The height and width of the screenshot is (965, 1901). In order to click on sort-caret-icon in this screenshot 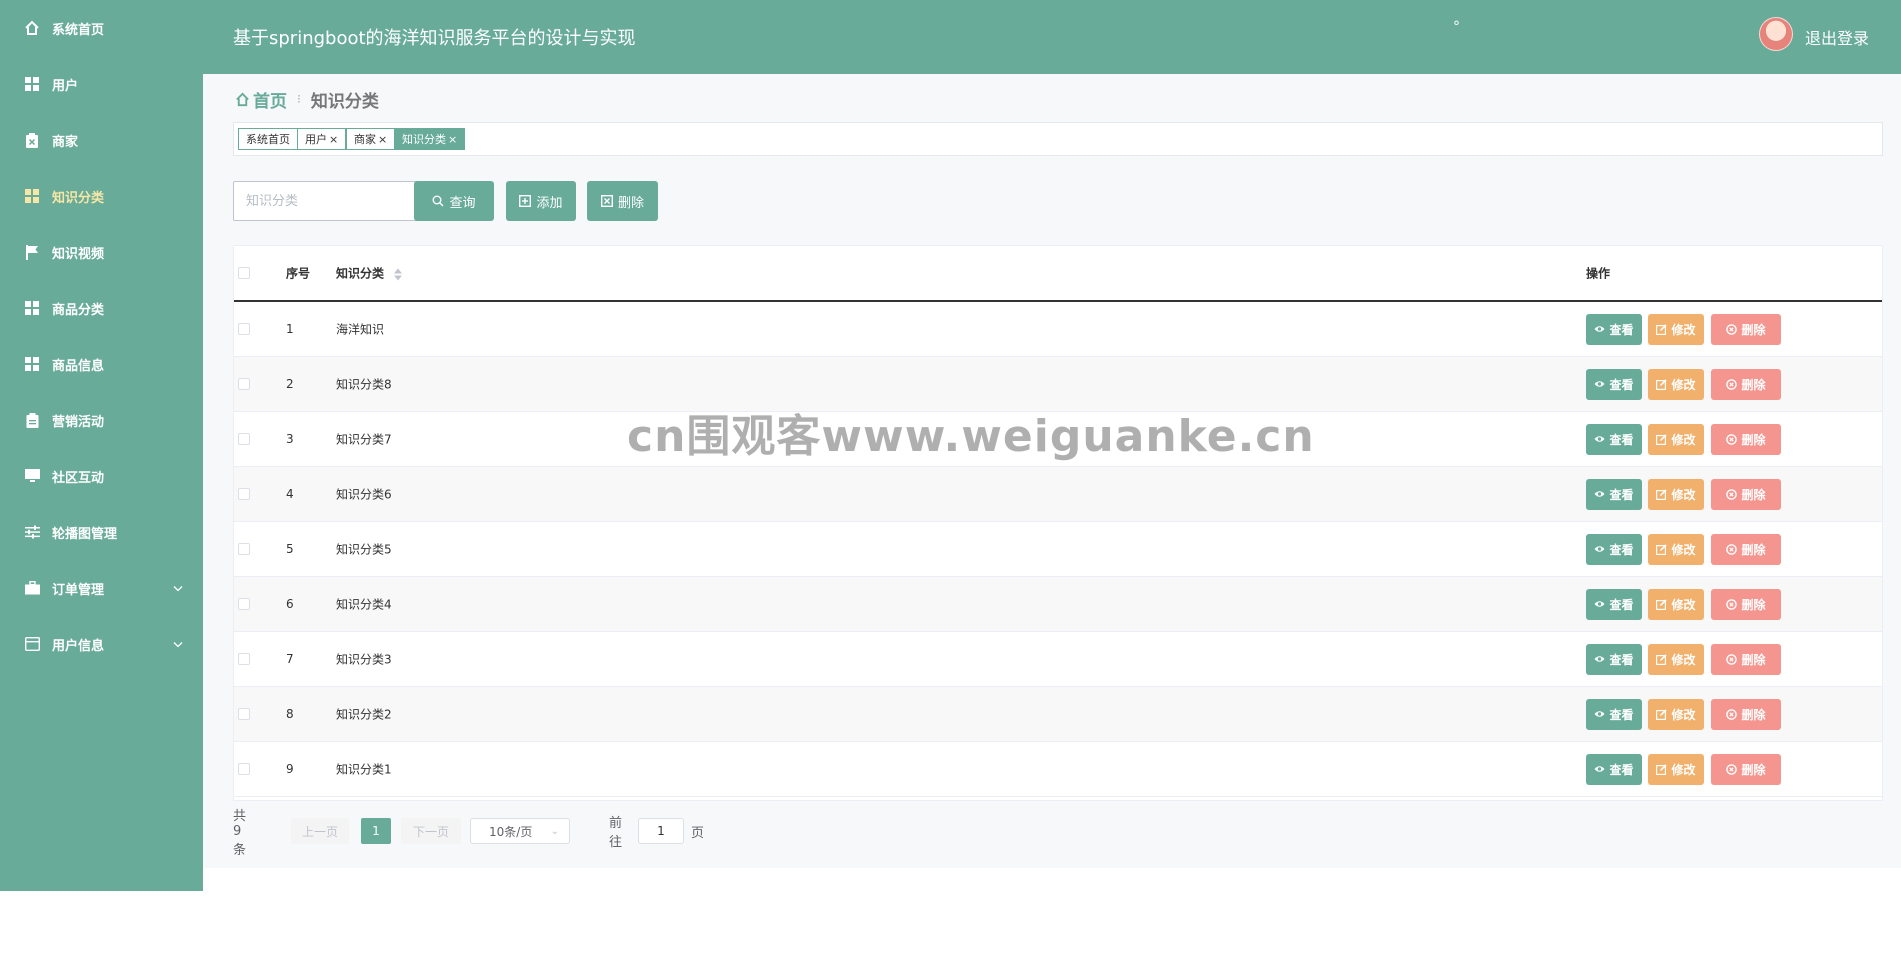, I will do `click(398, 274)`.